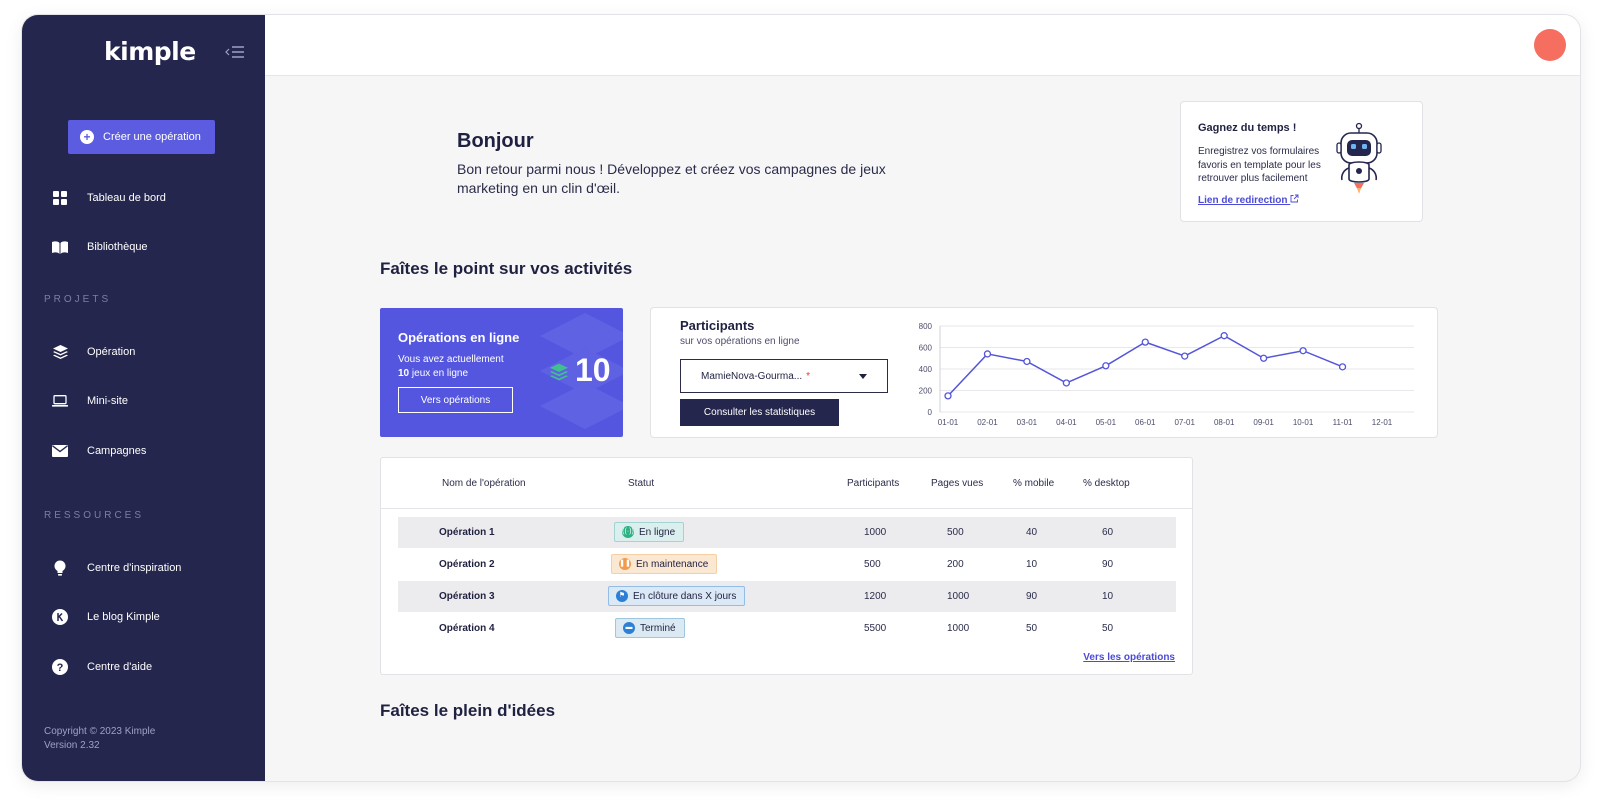 The width and height of the screenshot is (1600, 808). What do you see at coordinates (787, 628) in the screenshot?
I see `table-row: Opération 4 ▬ Terminé 5500 1000 50 50` at bounding box center [787, 628].